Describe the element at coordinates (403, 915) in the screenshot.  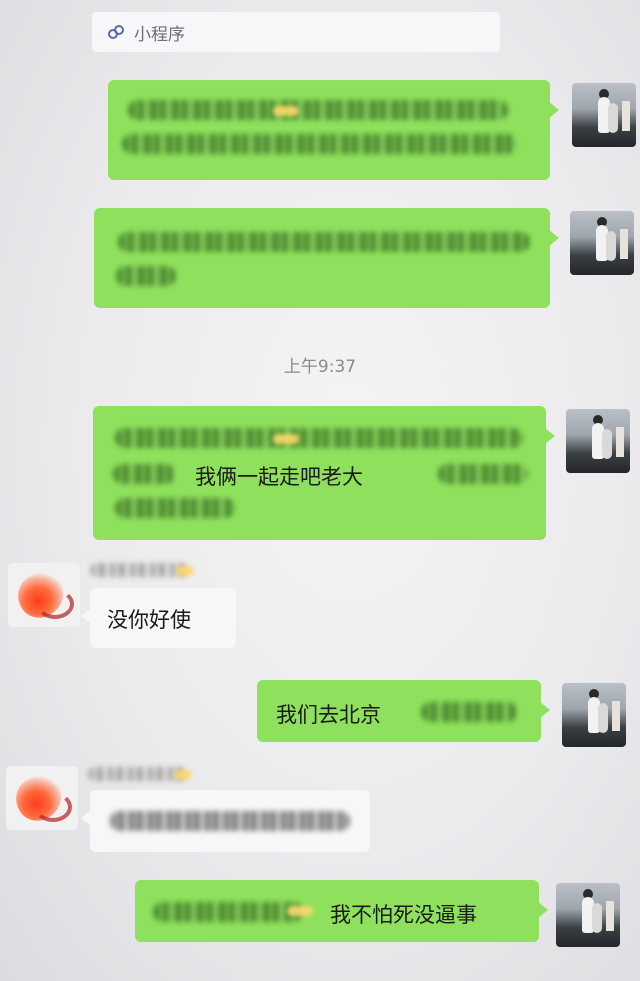
I see `message-text: 我不怕死没逼事` at that location.